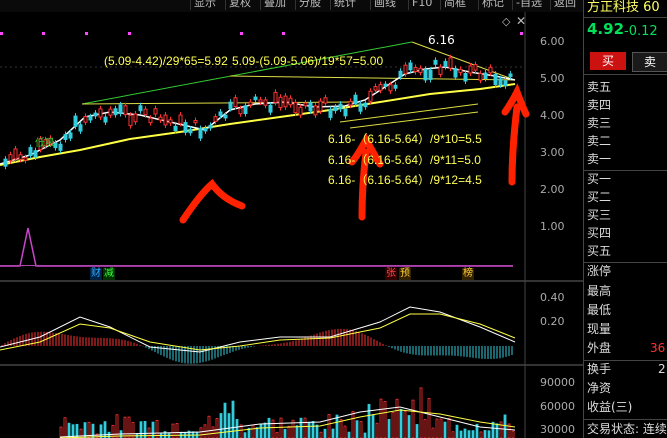 Image resolution: width=667 pixels, height=438 pixels. Describe the element at coordinates (287, 412) in the screenshot. I see `volume-bars` at that location.